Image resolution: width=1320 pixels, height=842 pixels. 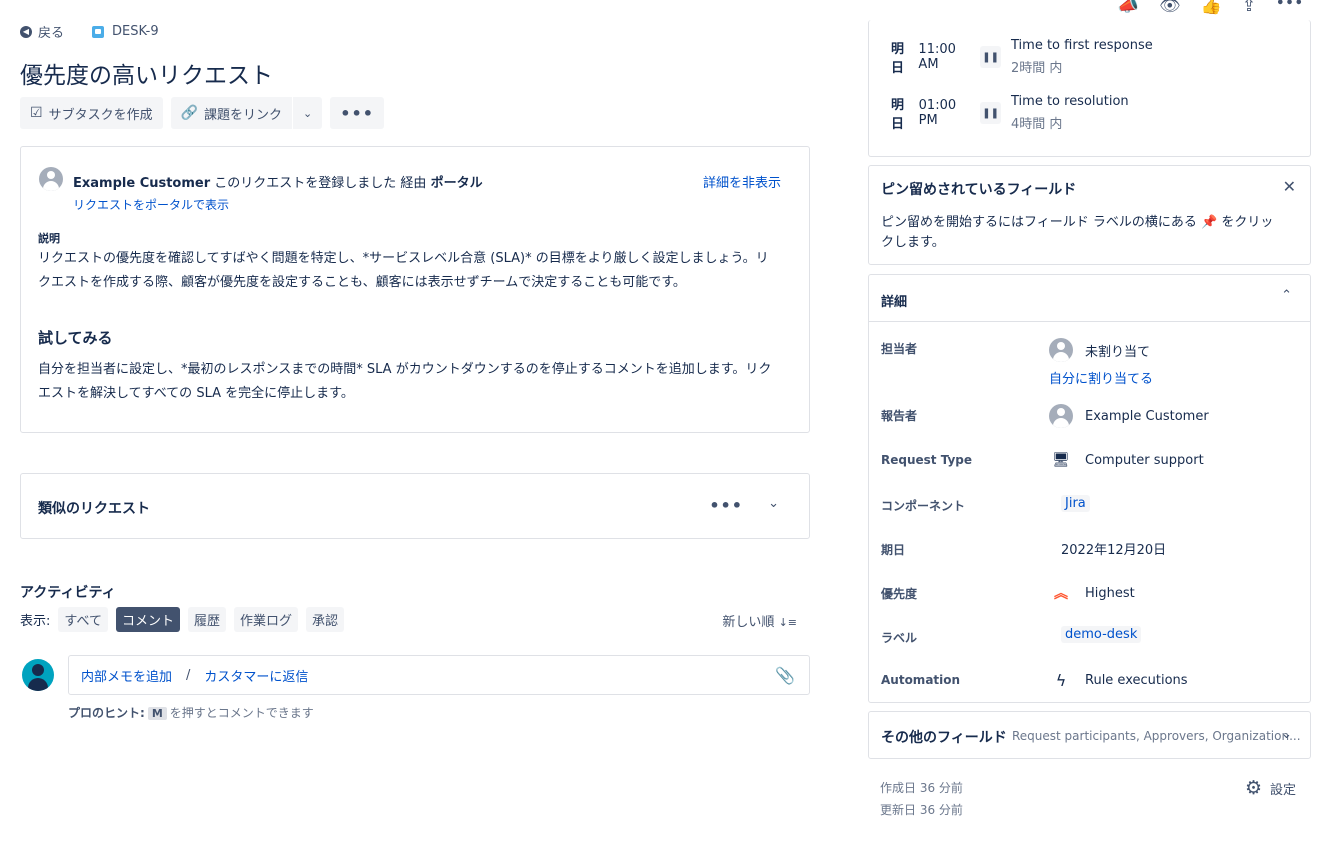 I want to click on lightning-bolt-icon: ϟ, so click(x=1061, y=680).